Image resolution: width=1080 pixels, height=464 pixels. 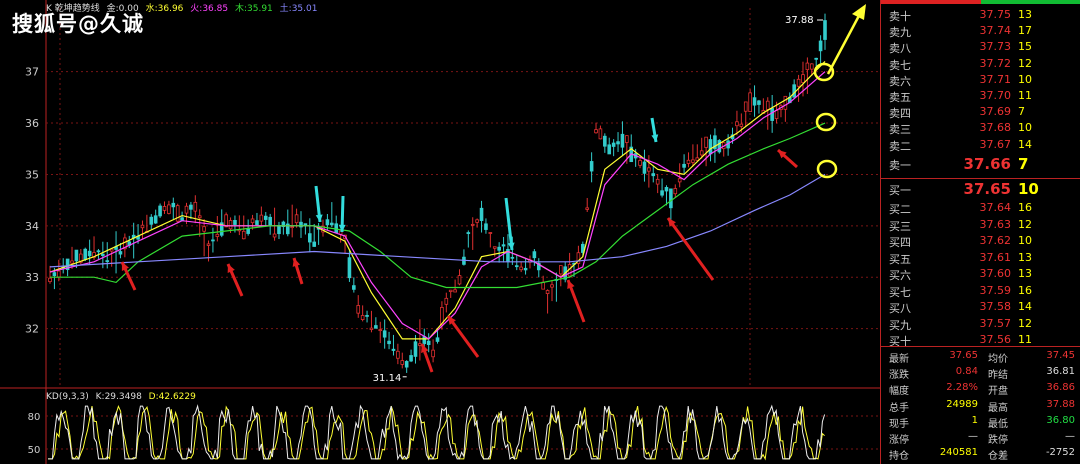 I want to click on stats-divider, so click(x=980, y=346).